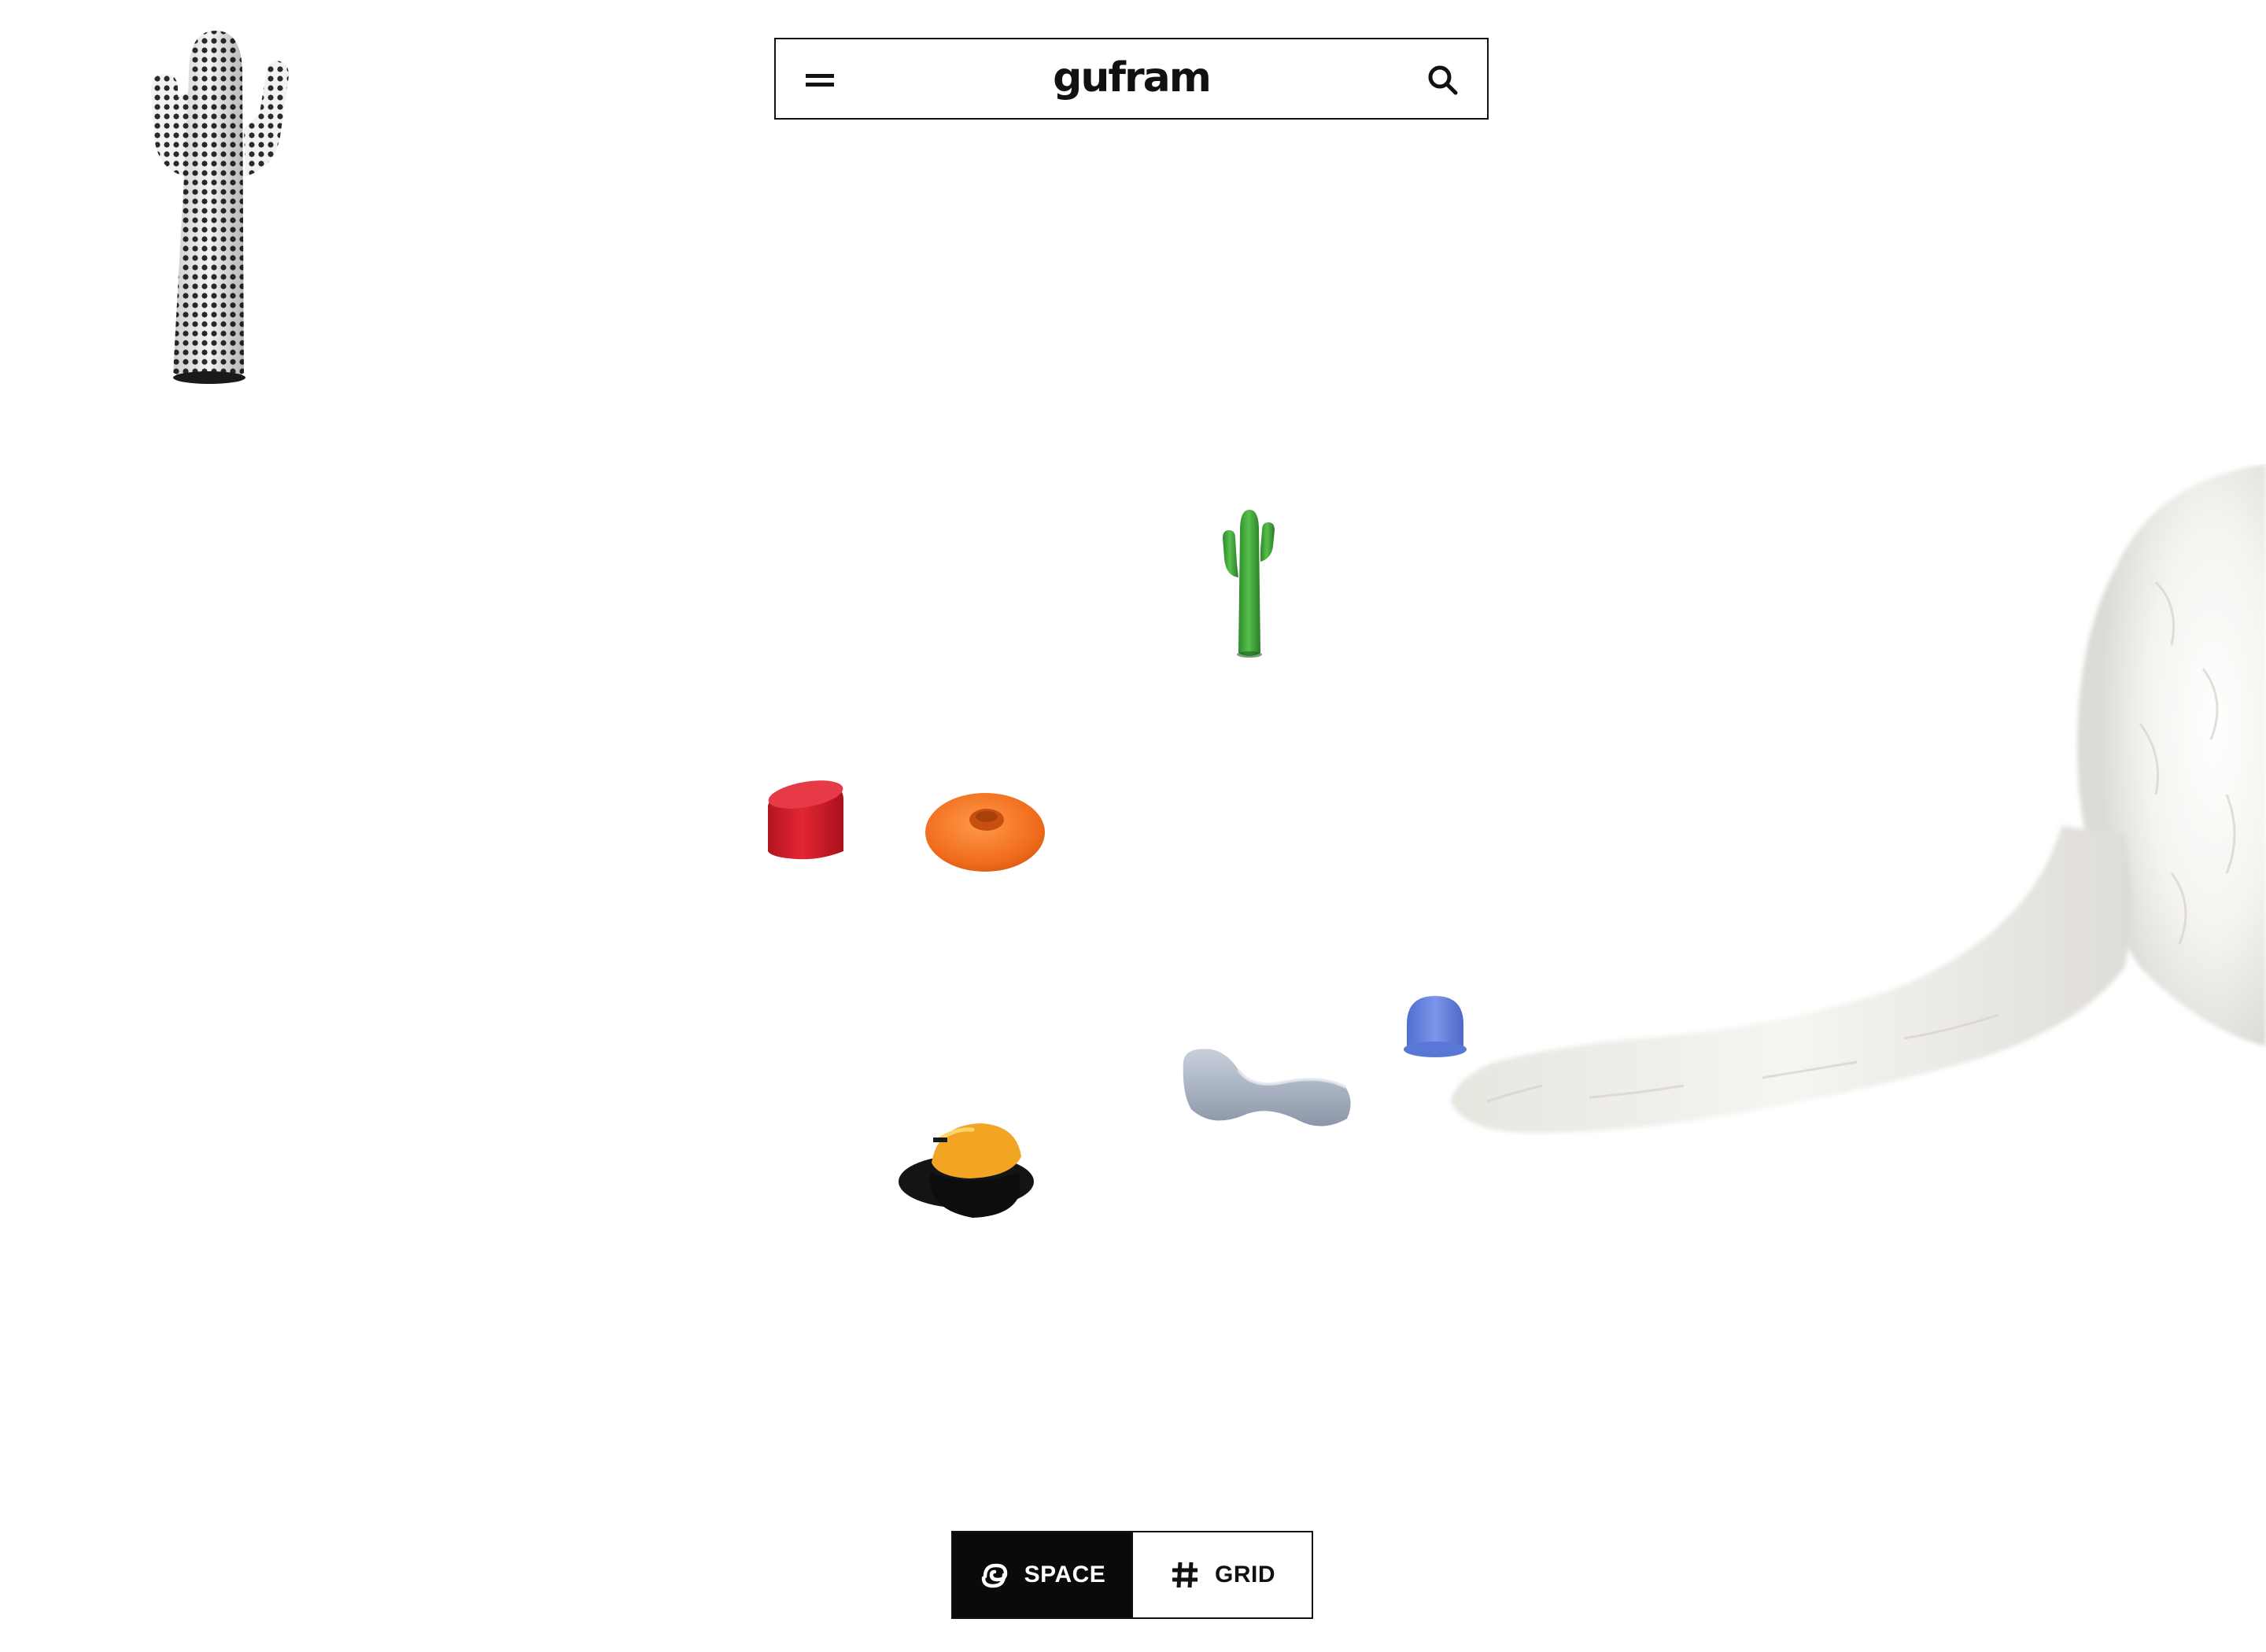 This screenshot has height=1652, width=2266. What do you see at coordinates (1065, 1574) in the screenshot?
I see `space-label: SPACE` at bounding box center [1065, 1574].